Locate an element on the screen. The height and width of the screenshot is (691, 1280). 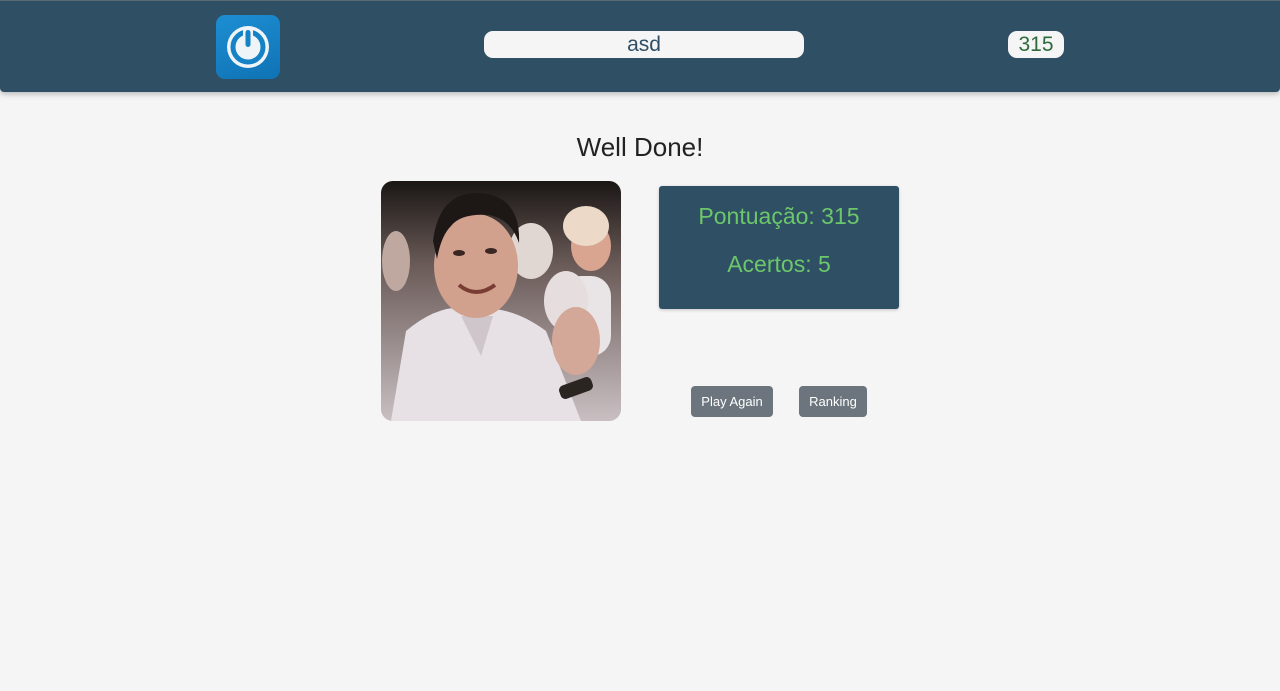
feedback-title: Well Done! is located at coordinates (640, 147).